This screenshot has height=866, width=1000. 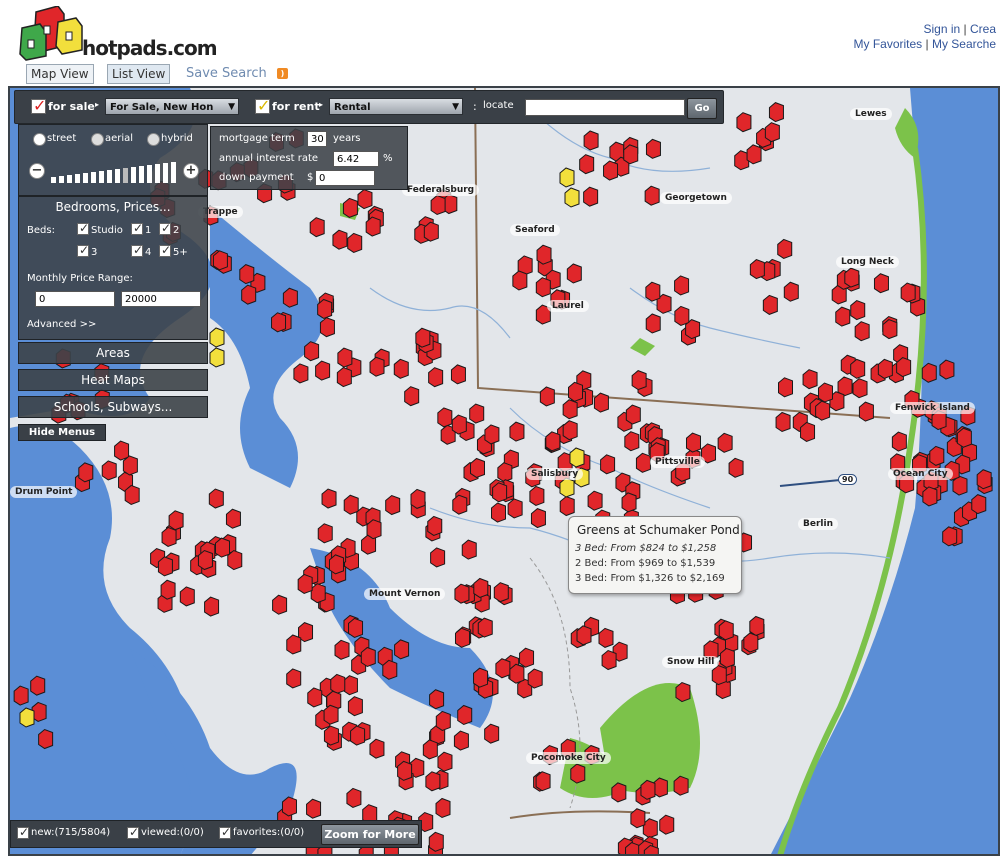 What do you see at coordinates (97, 139) in the screenshot?
I see `aerial-radio` at bounding box center [97, 139].